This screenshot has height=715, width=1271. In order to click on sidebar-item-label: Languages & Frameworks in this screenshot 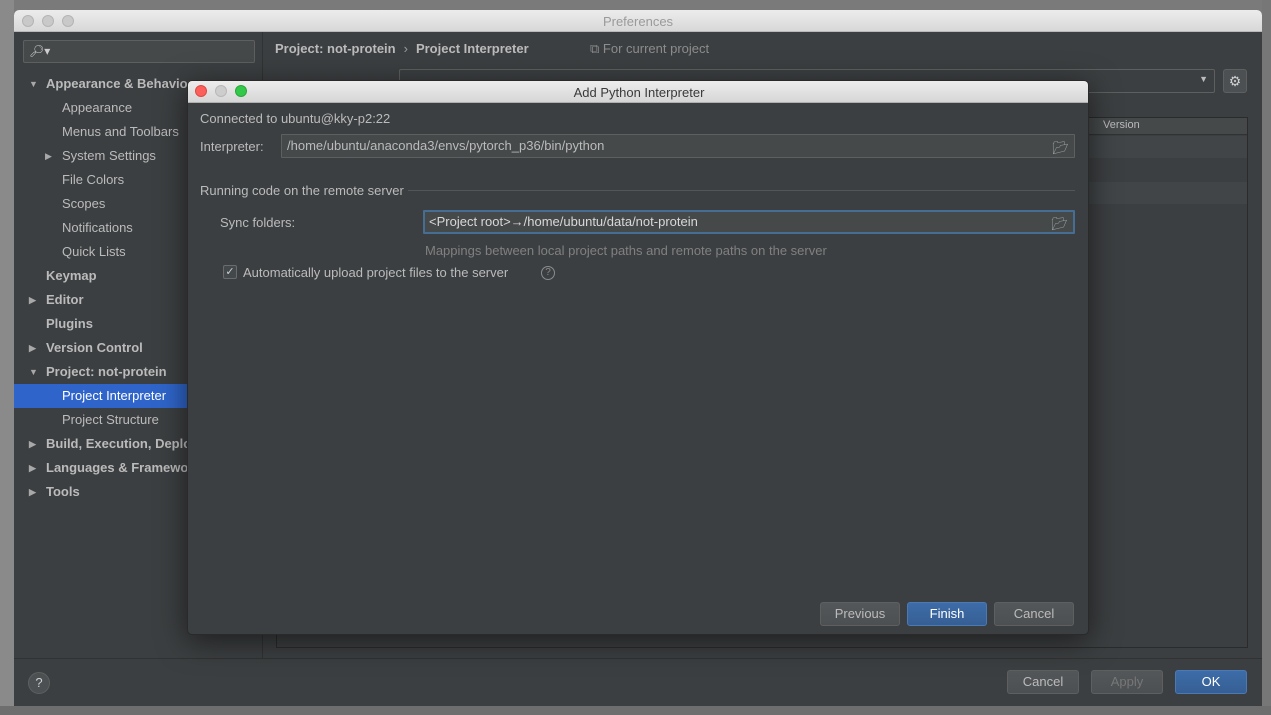, I will do `click(127, 467)`.